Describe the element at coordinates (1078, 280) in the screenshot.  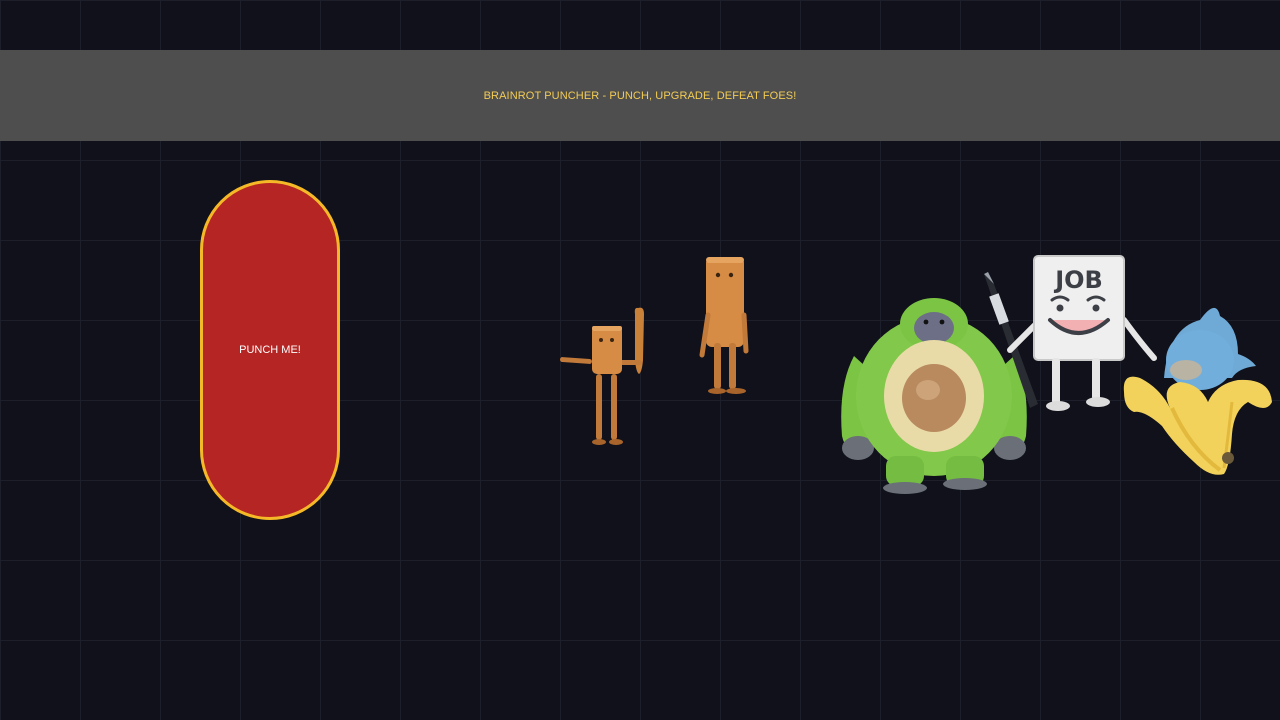
I see `job-sign-text: JOB` at that location.